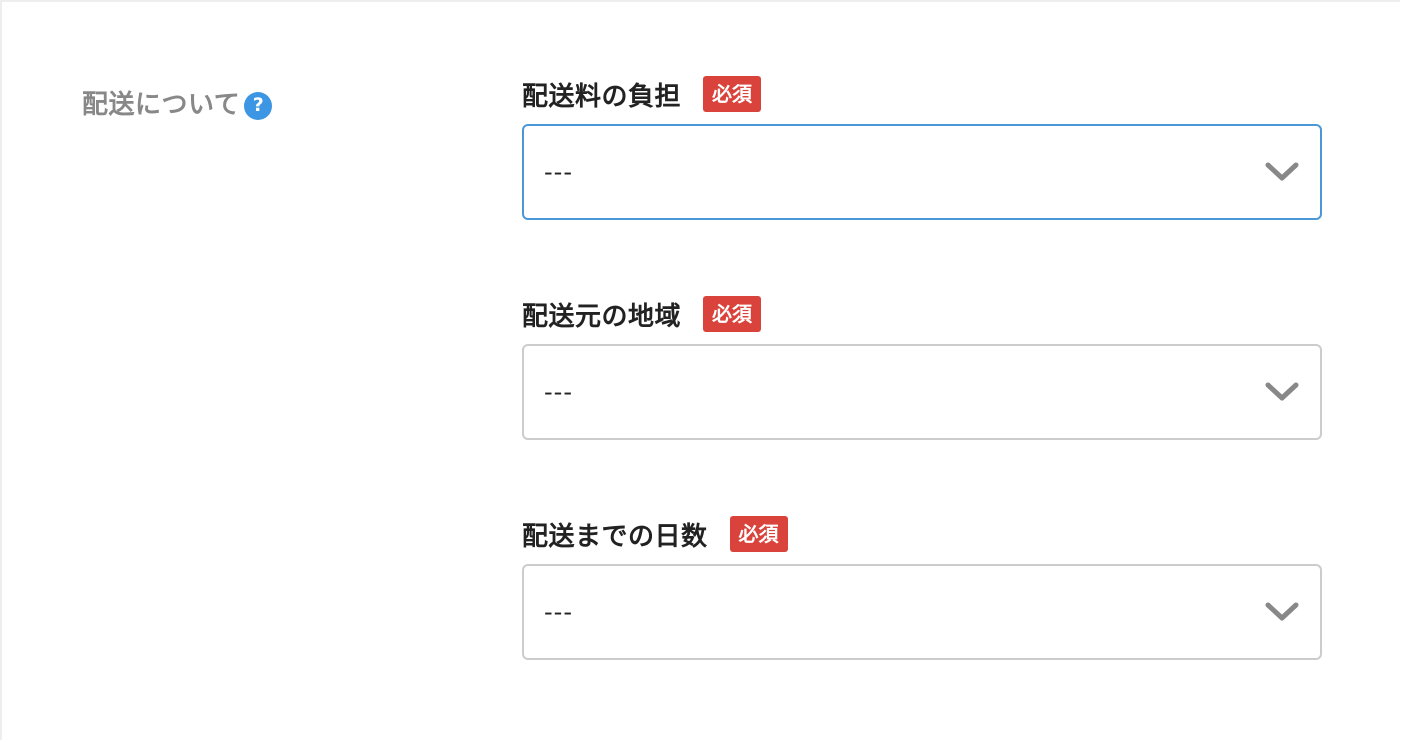  I want to click on ship-from-region-select: ---, so click(922, 392).